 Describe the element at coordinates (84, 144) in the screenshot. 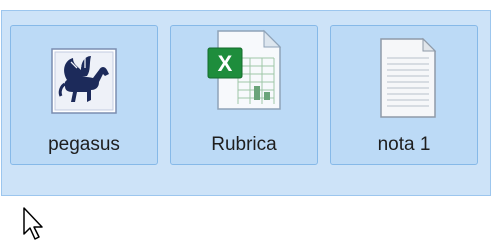

I see `file-label: pegasus` at that location.